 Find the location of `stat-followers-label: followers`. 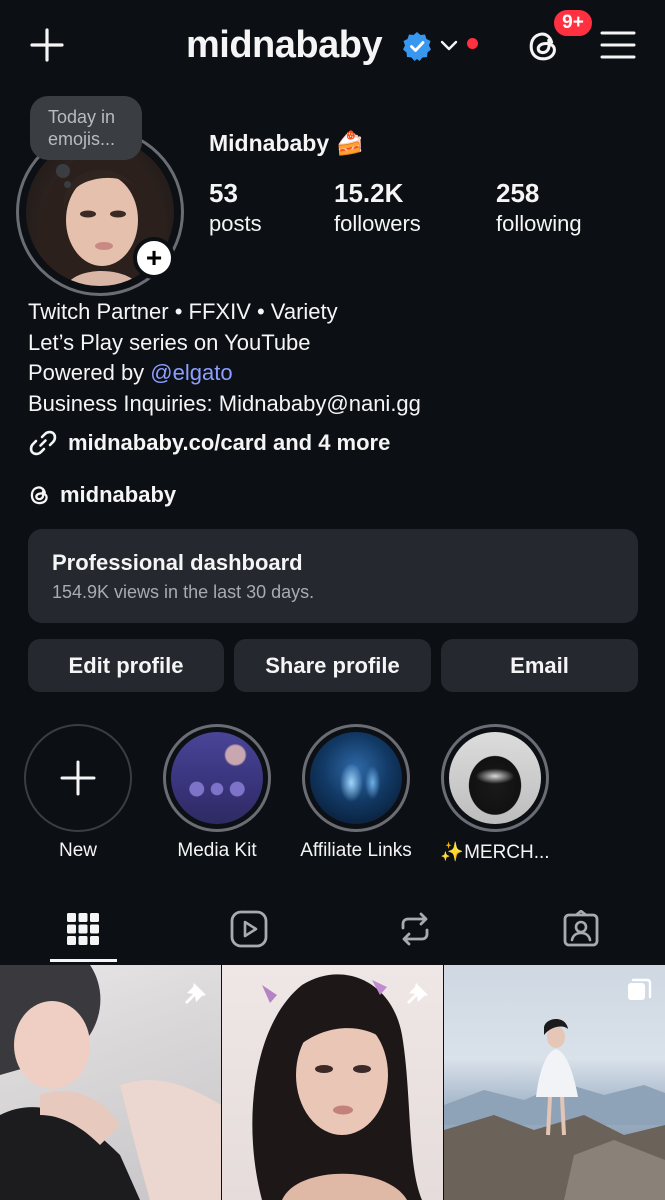

stat-followers-label: followers is located at coordinates (377, 223).